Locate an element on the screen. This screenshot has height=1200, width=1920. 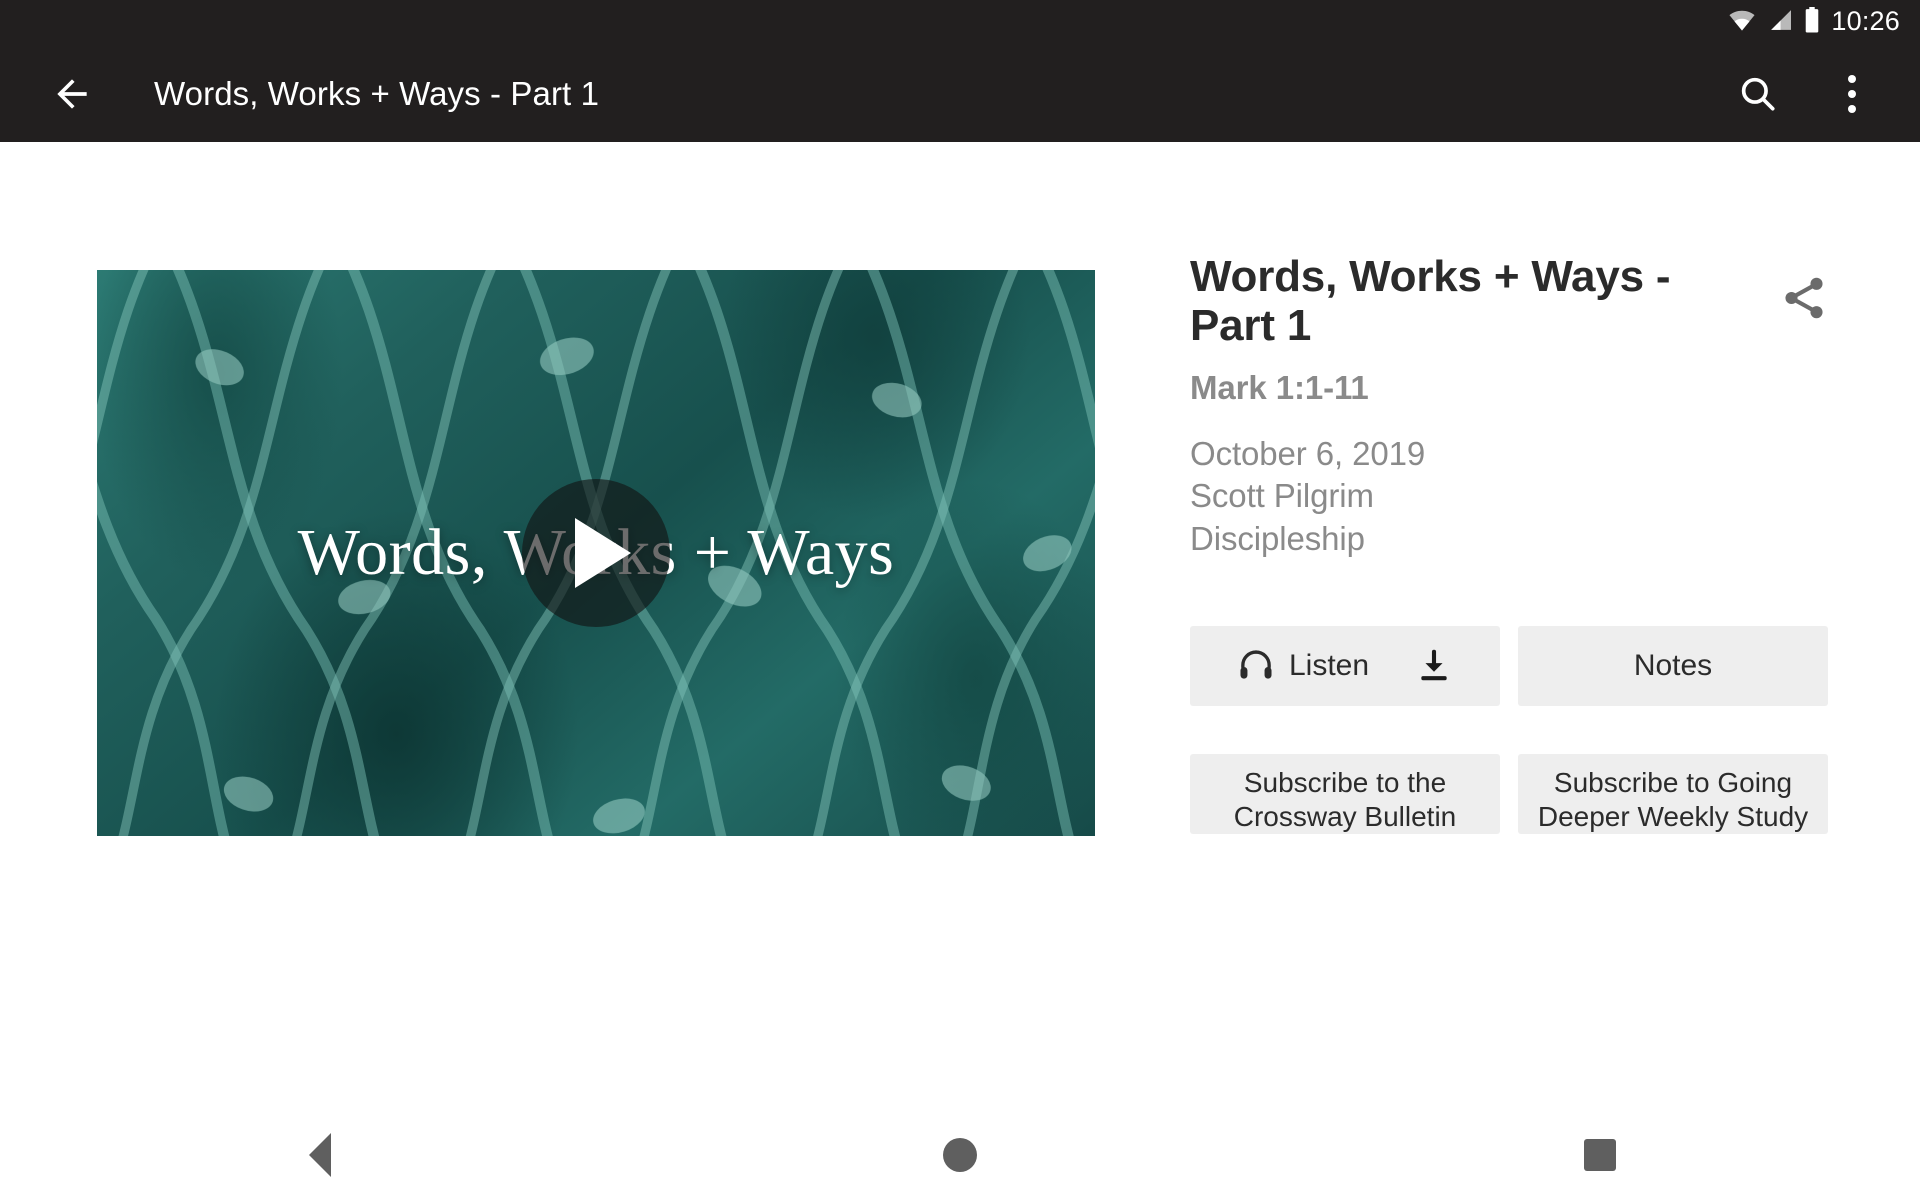
listen-button-content: Listen is located at coordinates (1303, 666).